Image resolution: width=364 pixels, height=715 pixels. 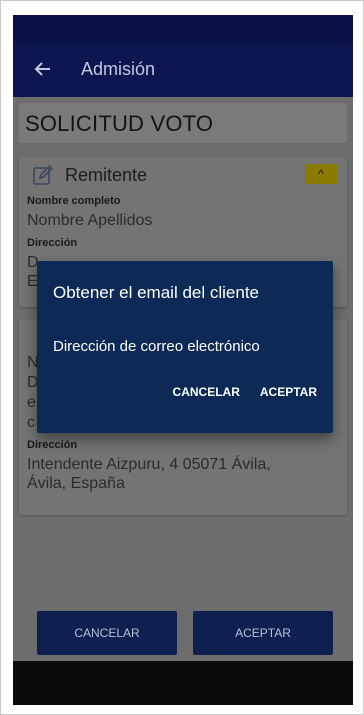 I want to click on accept-button: ACEPTAR, so click(x=263, y=633).